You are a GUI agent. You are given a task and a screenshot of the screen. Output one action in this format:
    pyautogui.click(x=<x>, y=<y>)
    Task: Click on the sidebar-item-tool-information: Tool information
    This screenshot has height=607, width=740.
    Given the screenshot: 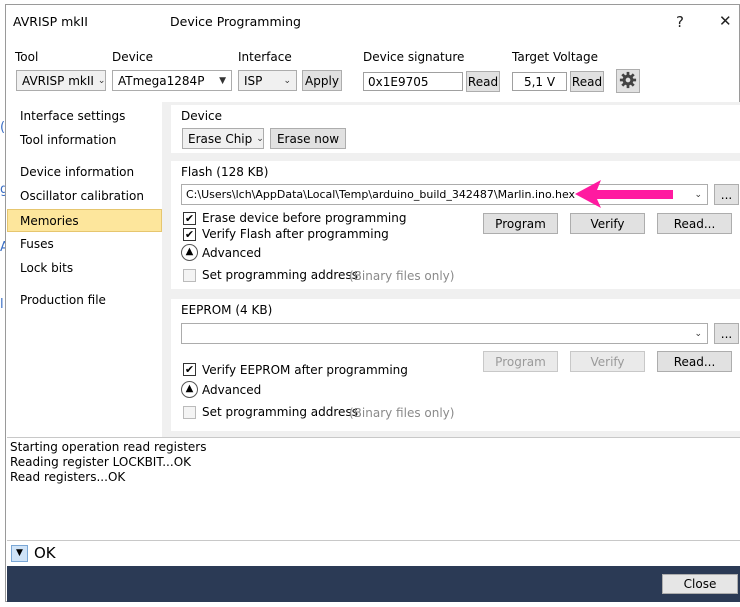 What is the action you would take?
    pyautogui.click(x=84, y=140)
    